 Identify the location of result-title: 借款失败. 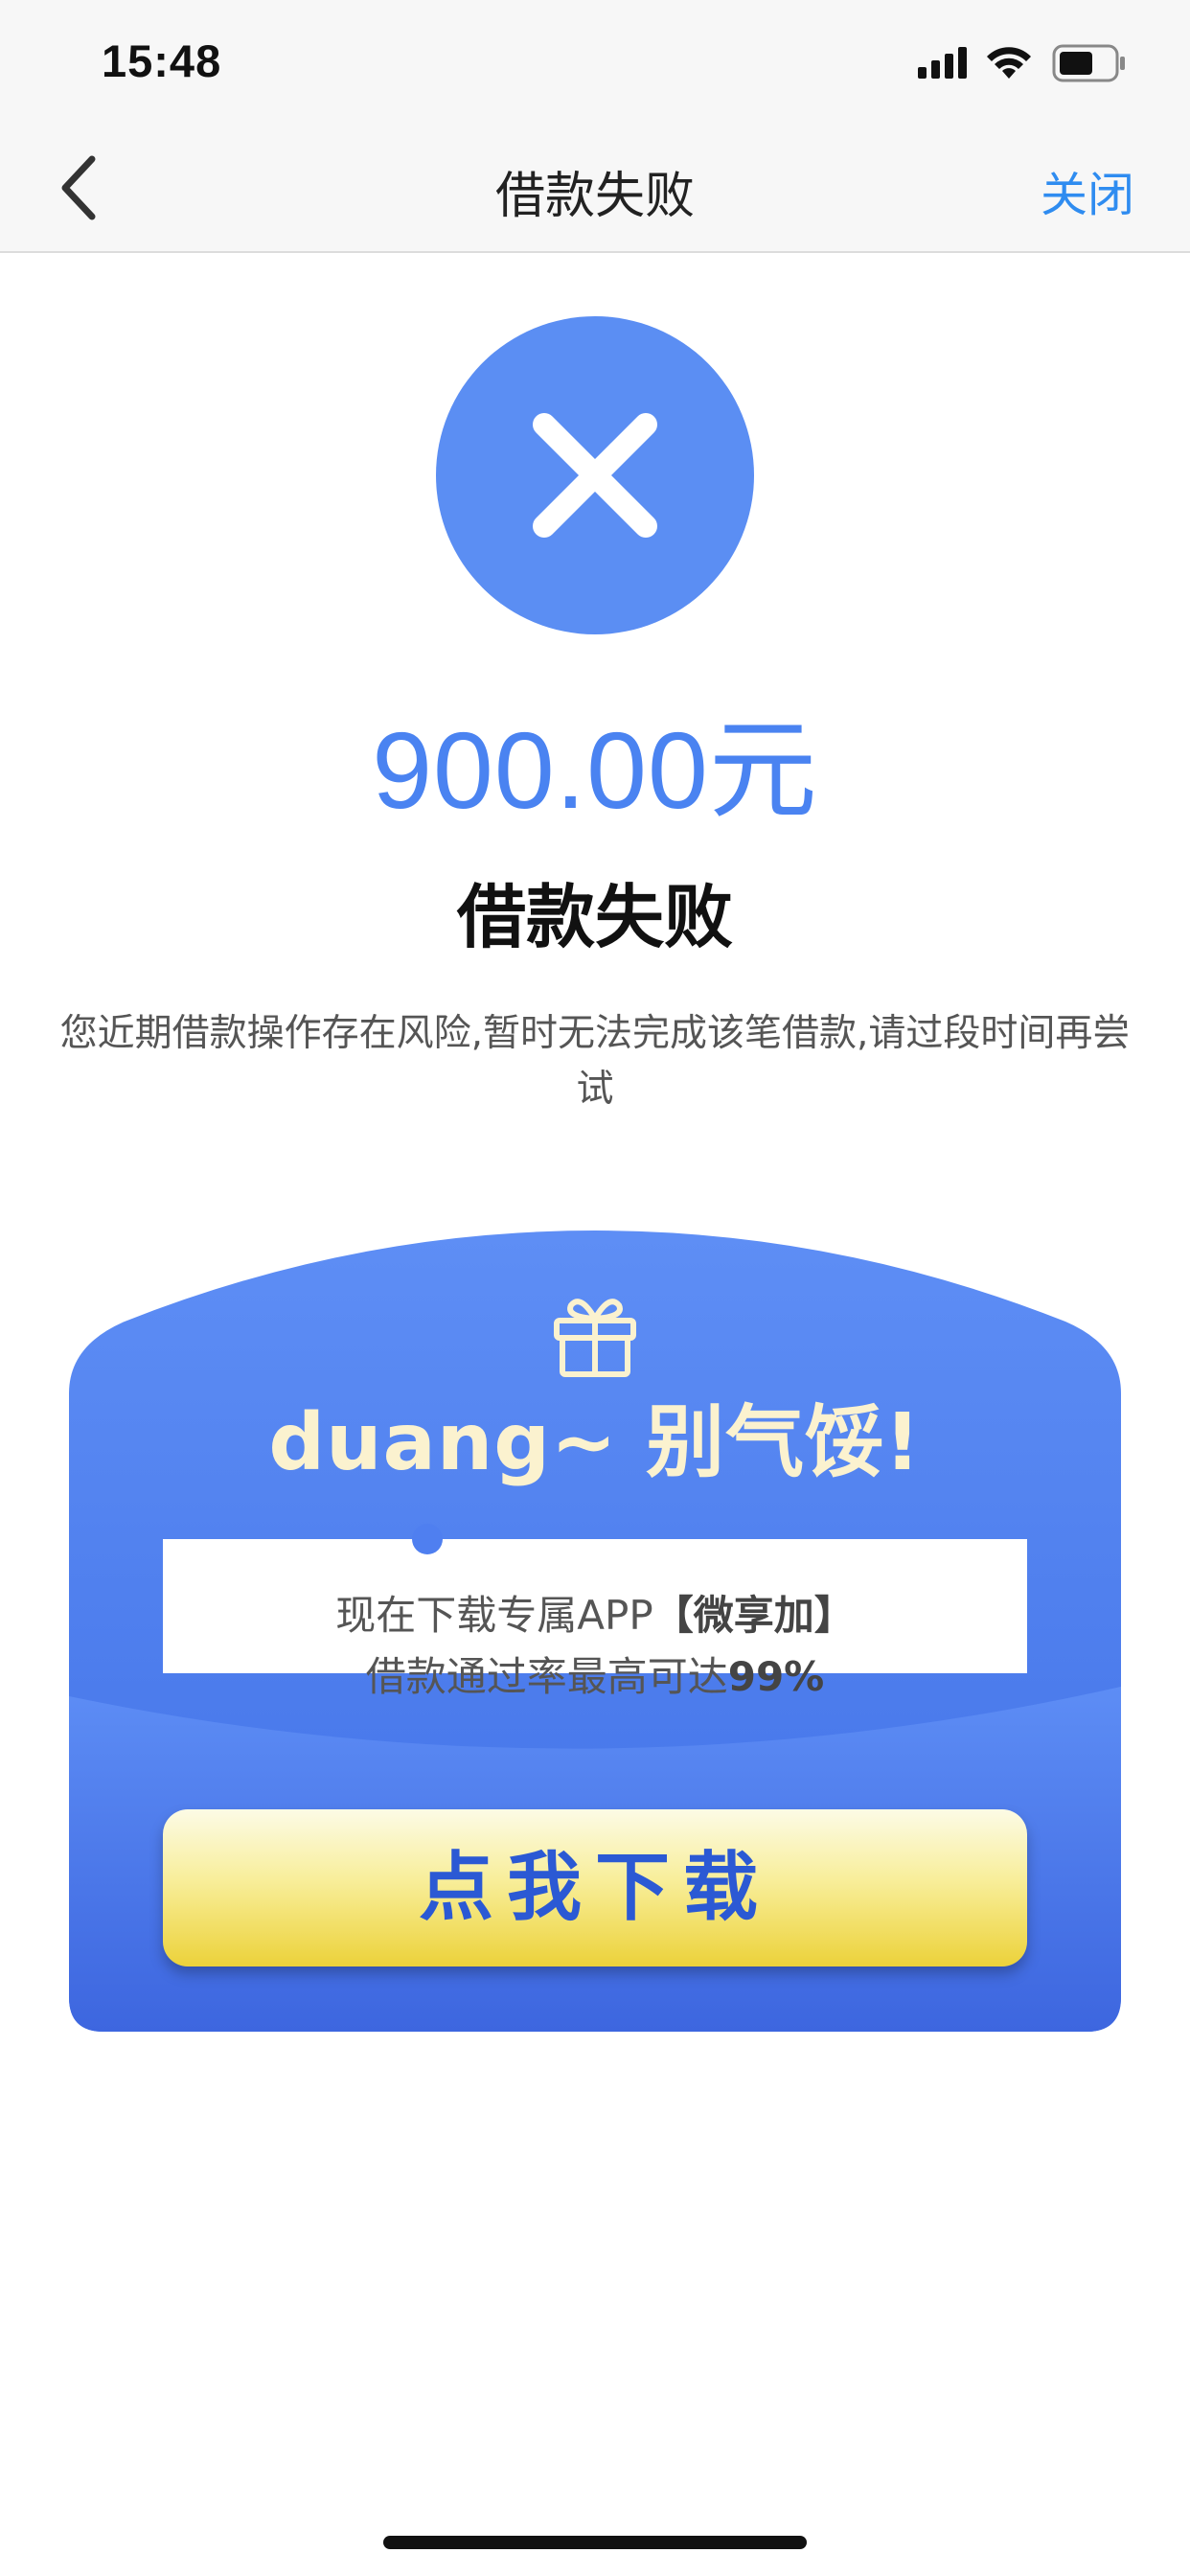
(594, 917).